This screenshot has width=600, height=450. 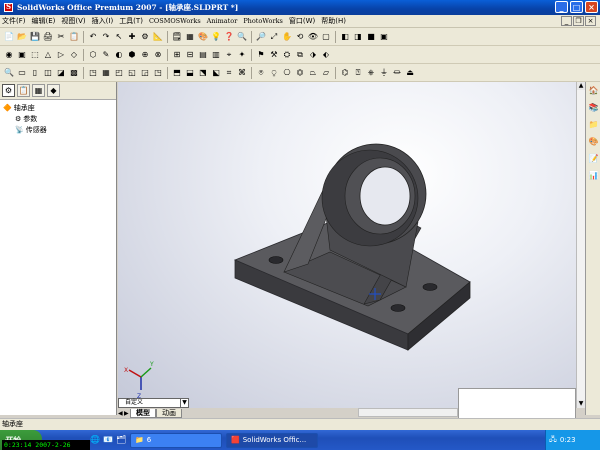 I want to click on feature-tool-icon-14: ▤, so click(x=203, y=54).